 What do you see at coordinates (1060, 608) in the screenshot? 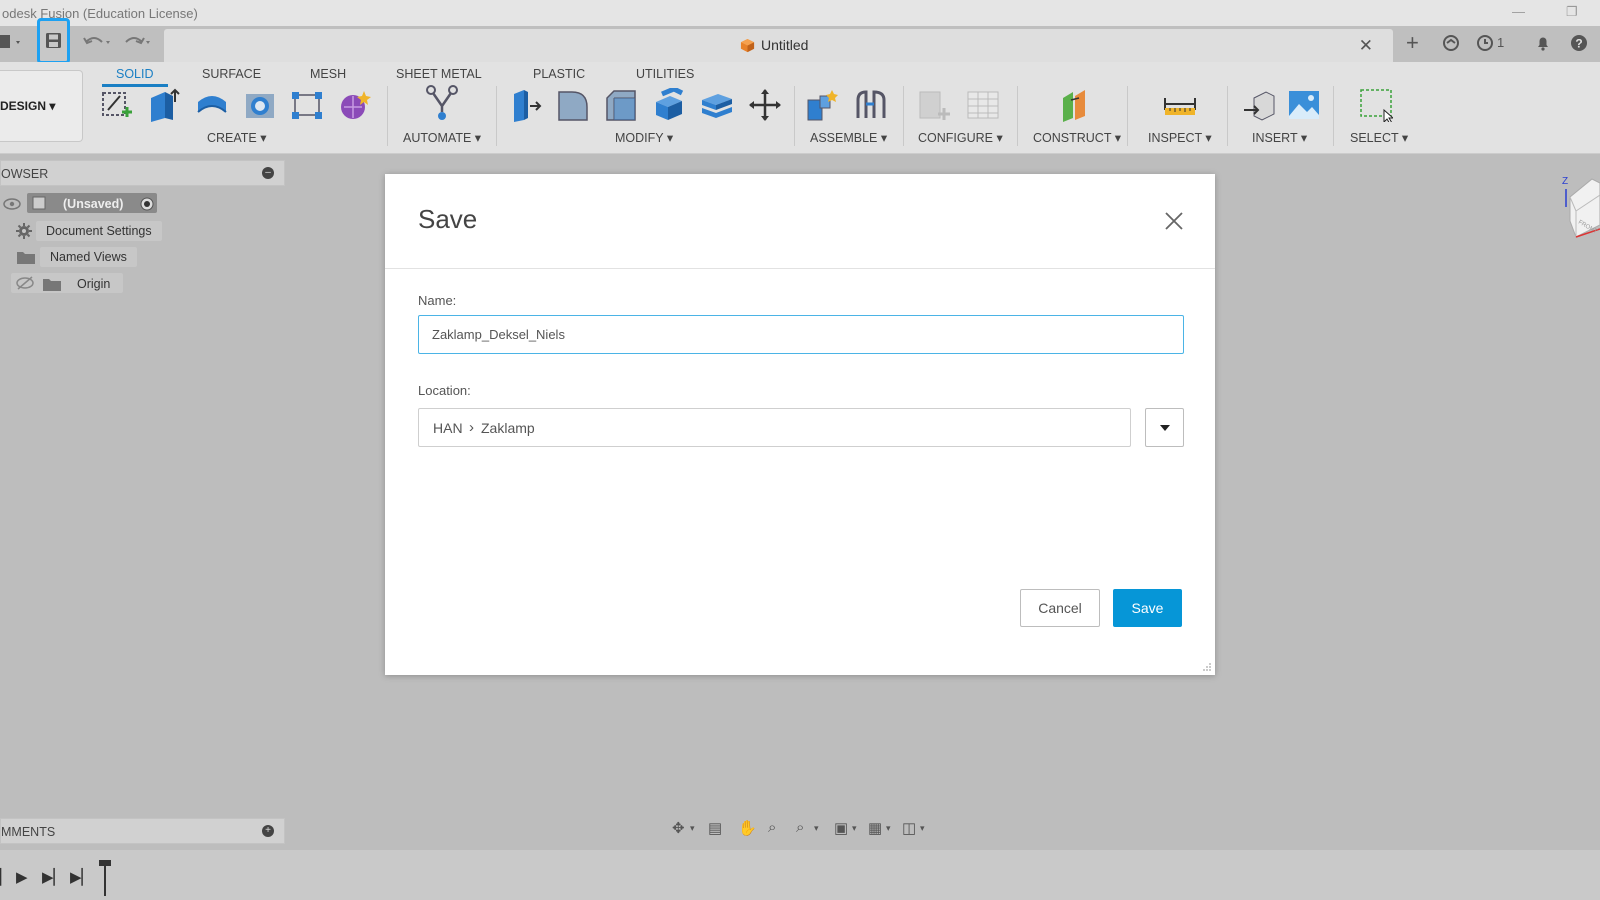
I see `cancel-button: Cancel` at bounding box center [1060, 608].